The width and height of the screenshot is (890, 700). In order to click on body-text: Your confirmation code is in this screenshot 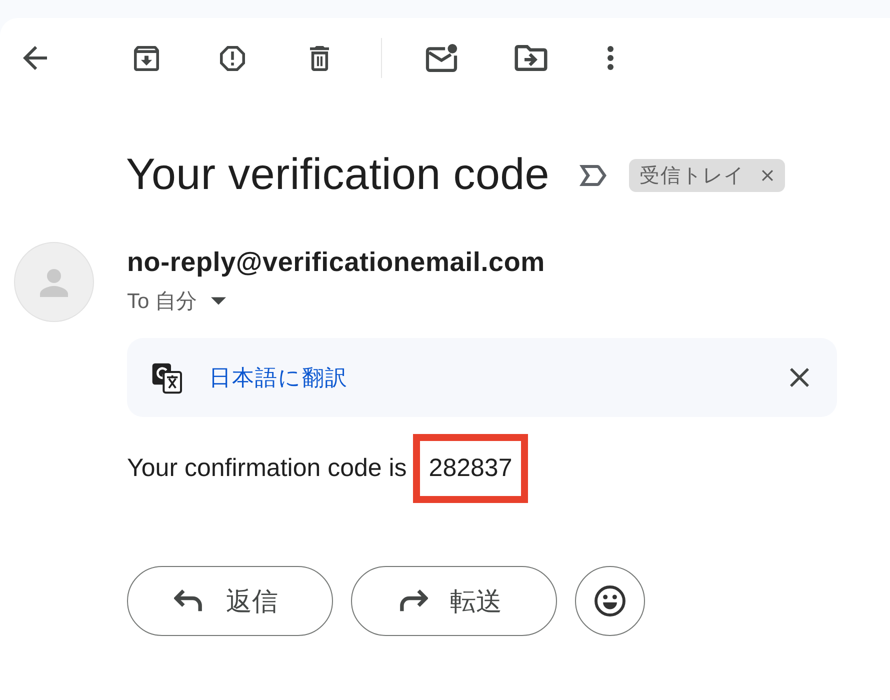, I will do `click(267, 468)`.